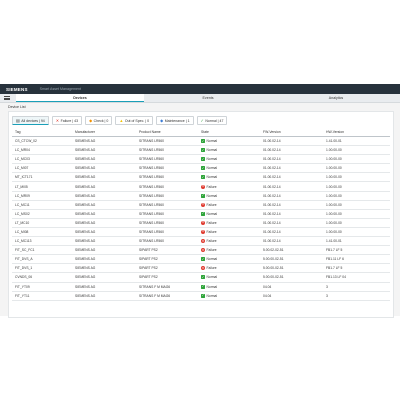 The height and width of the screenshot is (400, 400). Describe the element at coordinates (334, 241) in the screenshot. I see `table-cell: 1.41.00-01` at that location.